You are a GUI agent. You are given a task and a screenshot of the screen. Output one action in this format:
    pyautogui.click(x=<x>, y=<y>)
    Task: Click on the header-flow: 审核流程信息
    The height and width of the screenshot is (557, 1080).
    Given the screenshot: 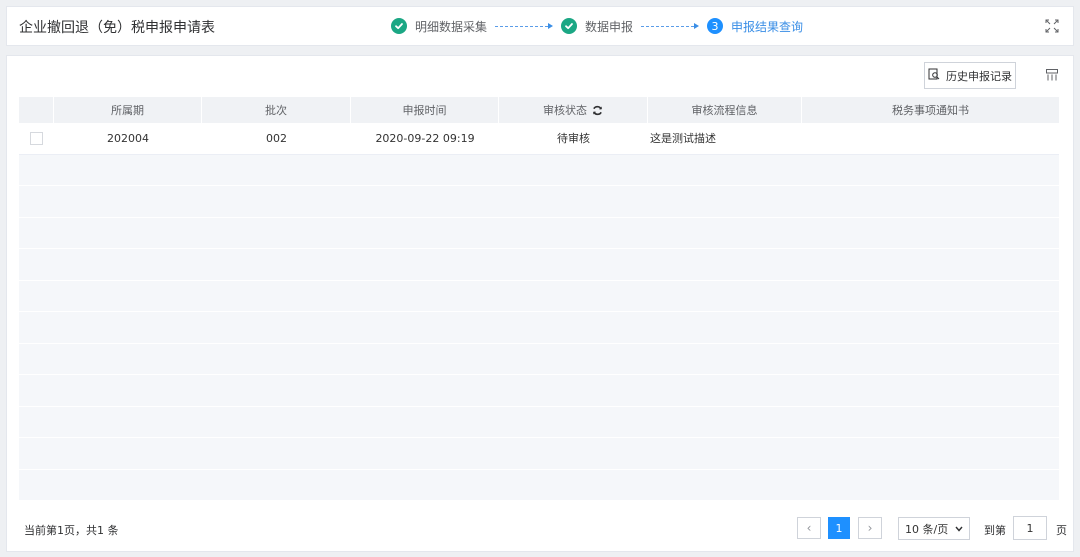 What is the action you would take?
    pyautogui.click(x=725, y=110)
    